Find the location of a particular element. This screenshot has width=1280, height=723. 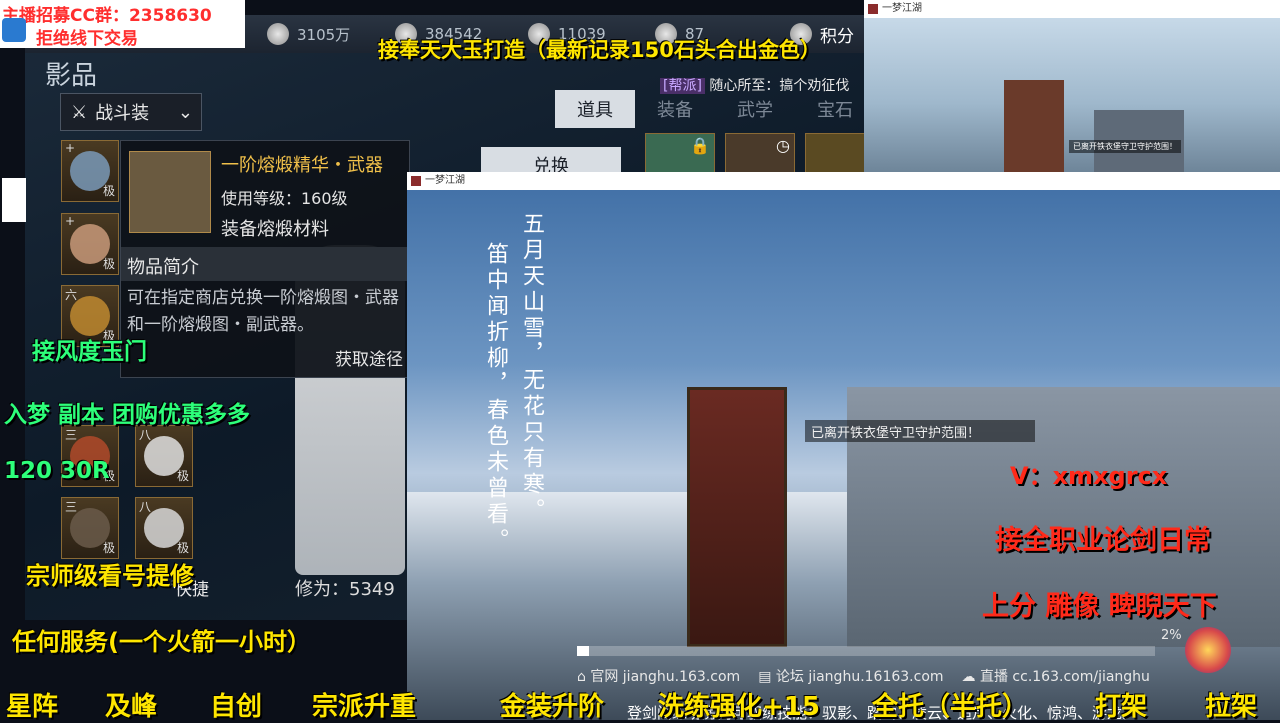

cultivation-value: 修为：5349 is located at coordinates (345, 589).